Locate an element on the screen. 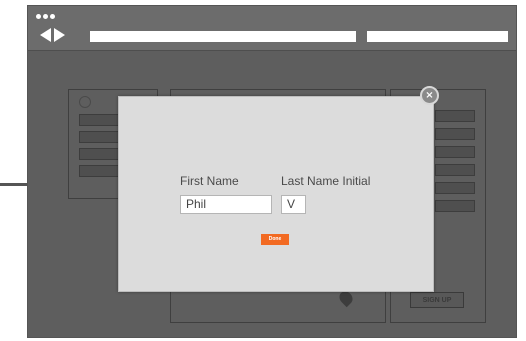 This screenshot has width=526, height=341. first-name-input: Phil is located at coordinates (226, 204).